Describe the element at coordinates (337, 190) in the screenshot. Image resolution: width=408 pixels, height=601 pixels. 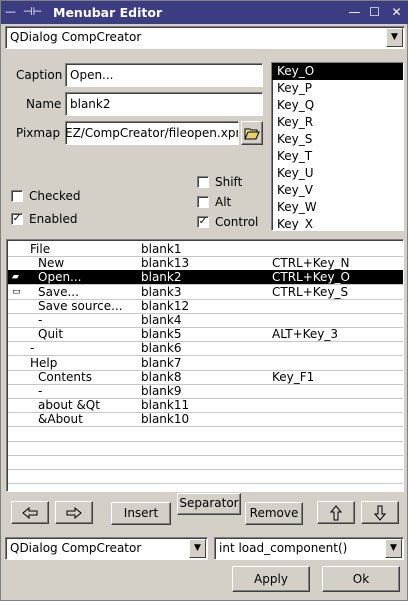
I see `key-list-item: Key_V` at that location.